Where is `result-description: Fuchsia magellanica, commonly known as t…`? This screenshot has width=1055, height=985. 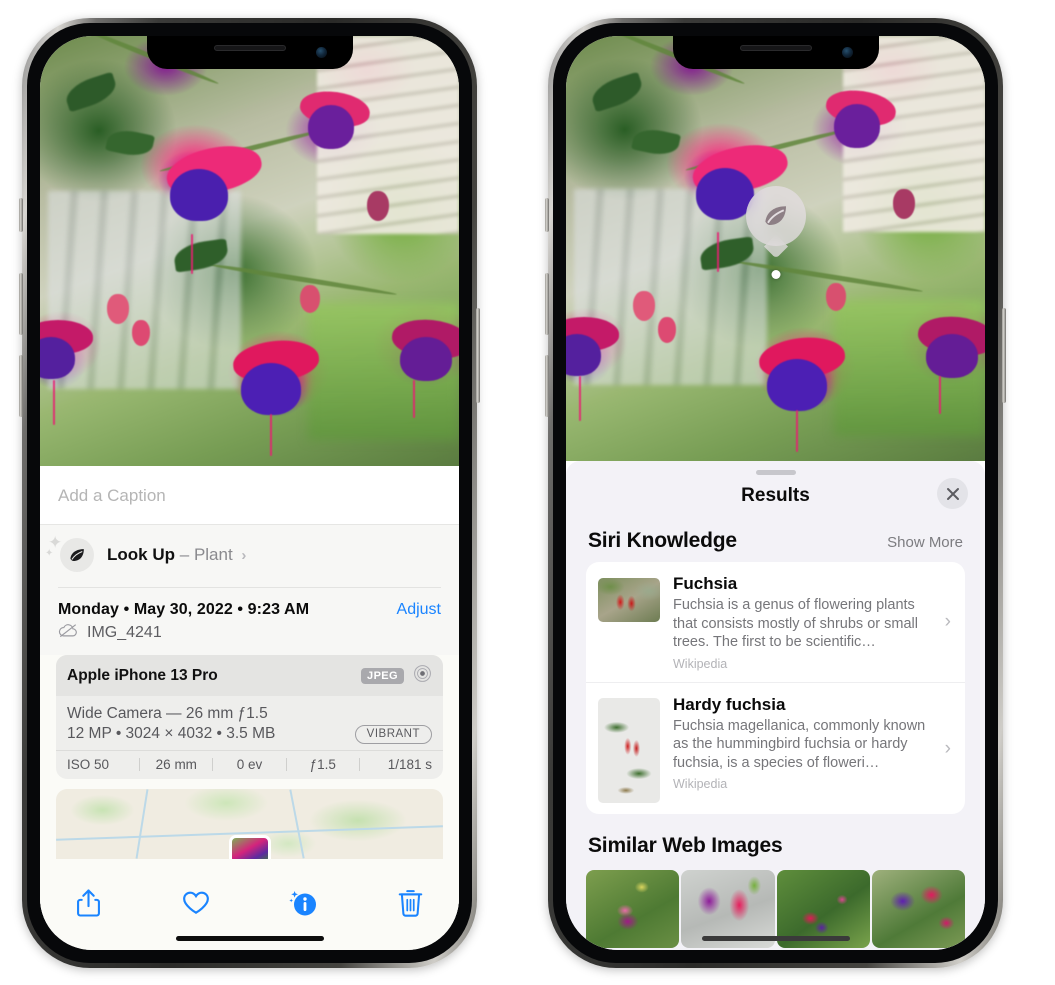 result-description: Fuchsia magellanica, commonly known as t… is located at coordinates (799, 744).